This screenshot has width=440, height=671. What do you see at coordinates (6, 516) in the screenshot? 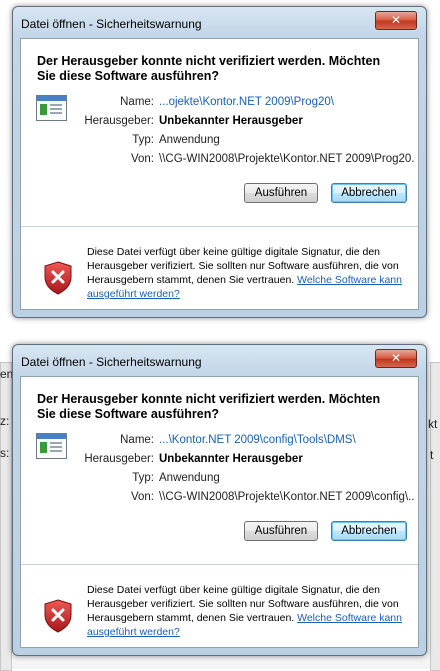
I see `background-window-left-edge` at bounding box center [6, 516].